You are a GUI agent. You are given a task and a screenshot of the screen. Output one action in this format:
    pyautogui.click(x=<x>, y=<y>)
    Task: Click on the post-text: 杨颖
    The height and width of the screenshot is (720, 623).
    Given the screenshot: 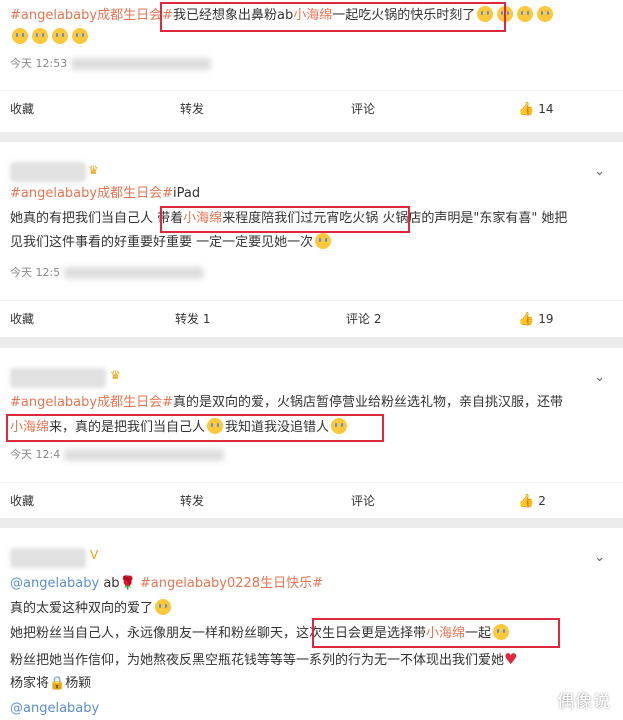 What is the action you would take?
    pyautogui.click(x=78, y=683)
    